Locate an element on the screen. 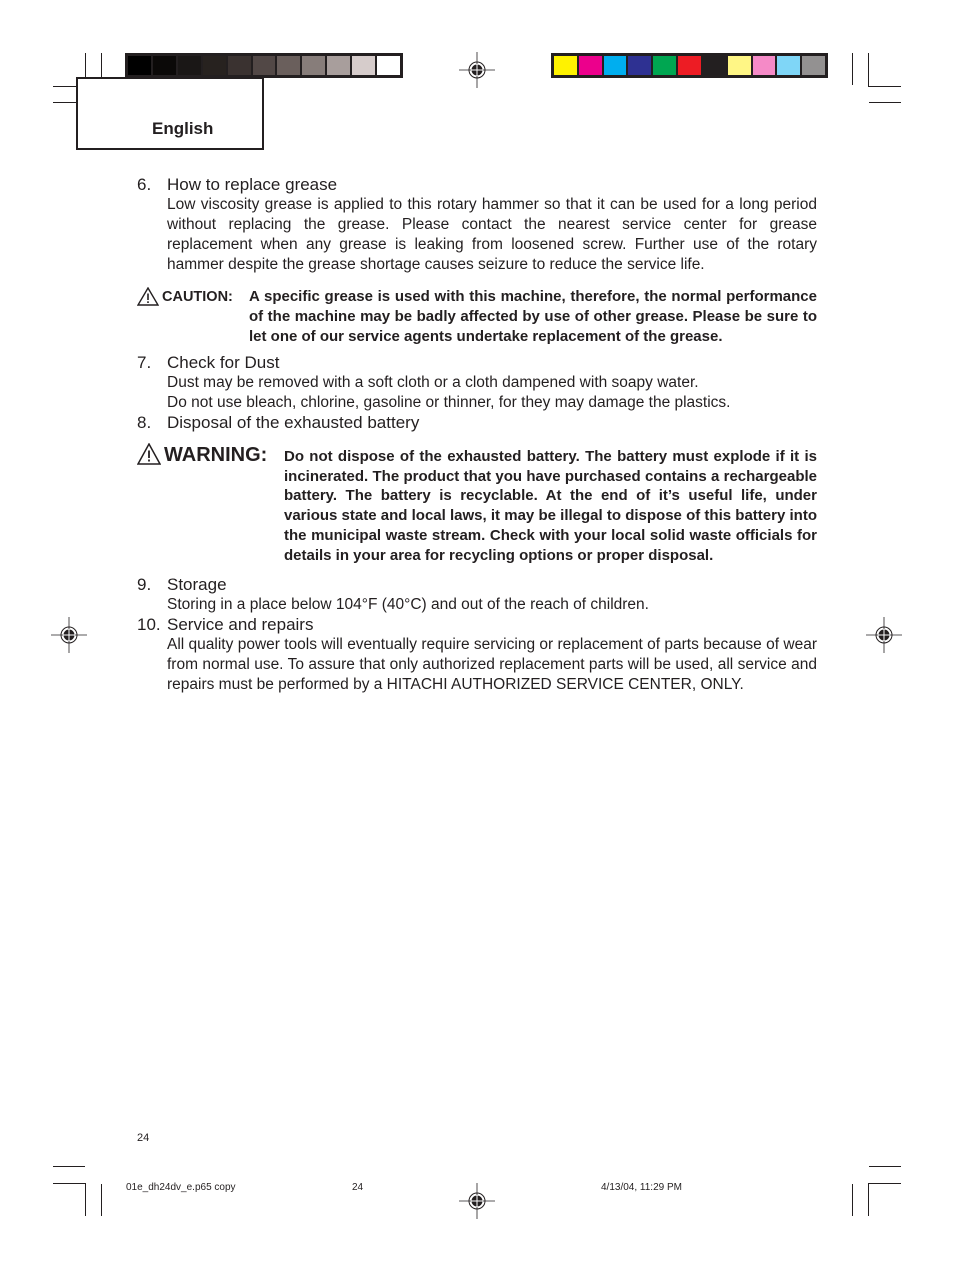 The width and height of the screenshot is (954, 1270). grayscale-color-bar is located at coordinates (264, 65).